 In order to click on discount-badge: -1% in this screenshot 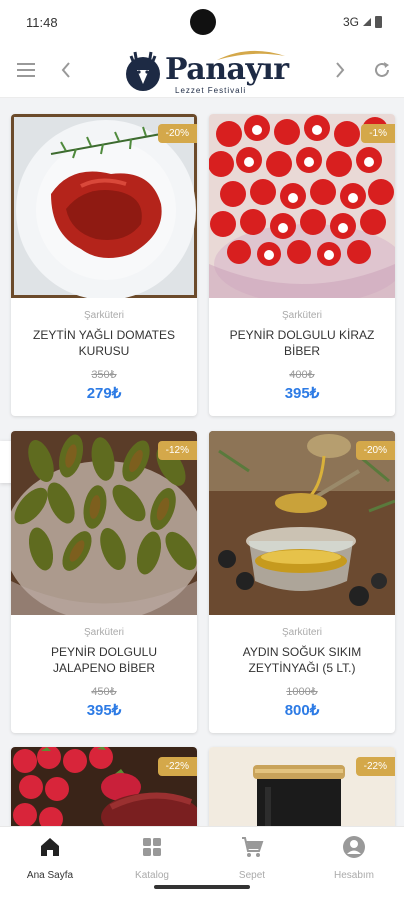, I will do `click(378, 133)`.